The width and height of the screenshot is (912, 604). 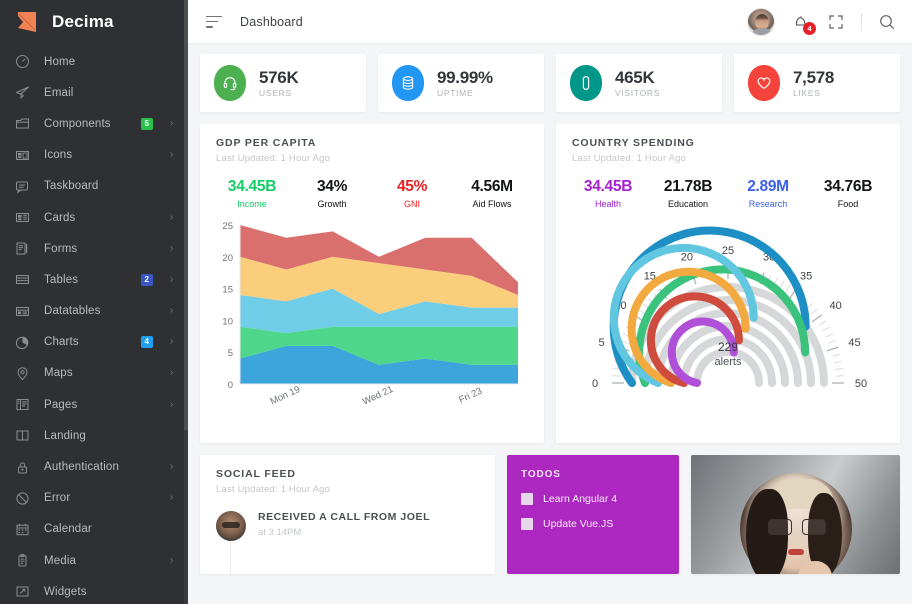 What do you see at coordinates (728, 347) in the screenshot?
I see `gauge-center-value: 229` at bounding box center [728, 347].